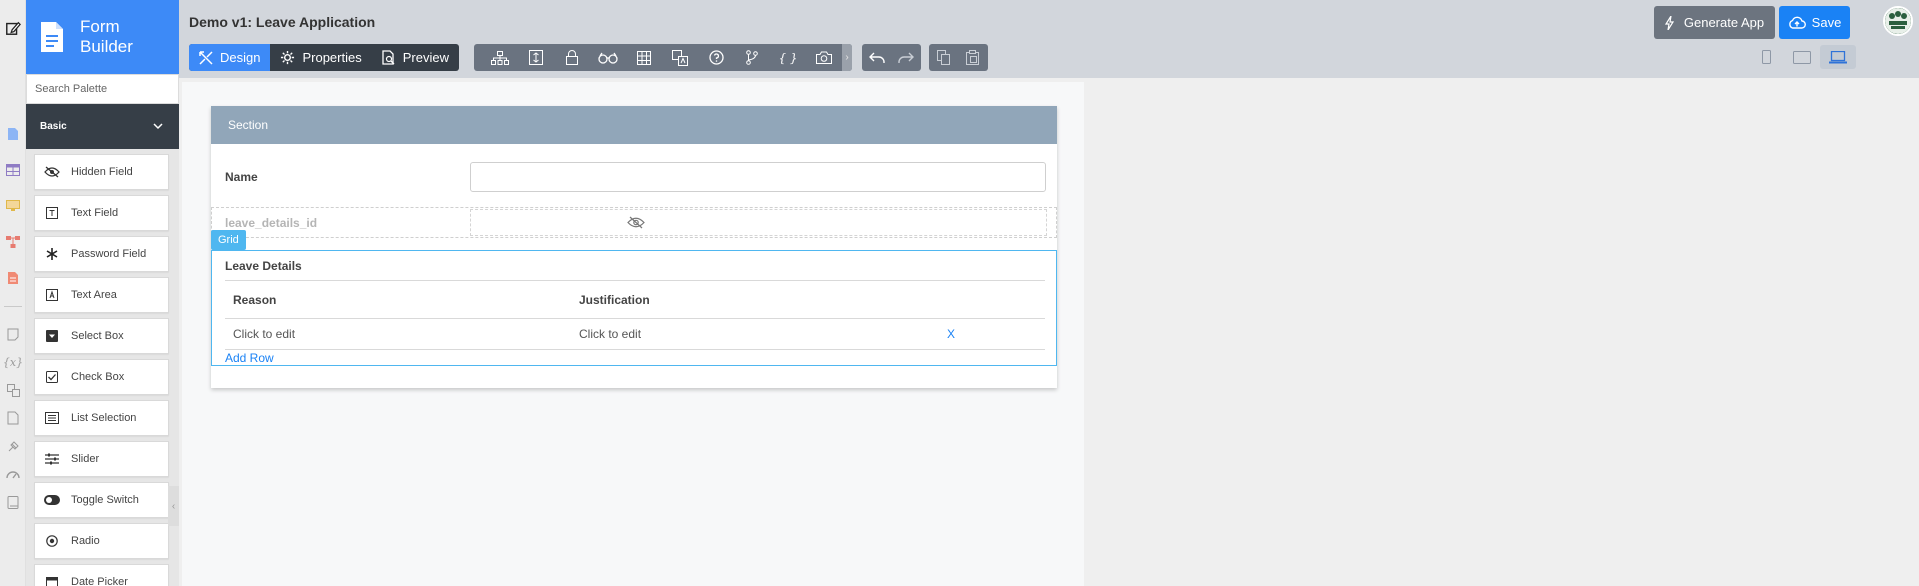 Image resolution: width=1919 pixels, height=586 pixels. What do you see at coordinates (398, 299) in the screenshot?
I see `column-header-reason: Reason` at bounding box center [398, 299].